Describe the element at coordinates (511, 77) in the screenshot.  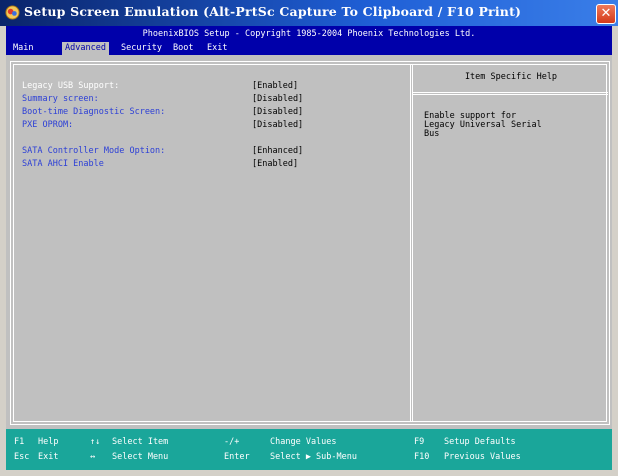
I see `help-heading: Item Specific Help` at that location.